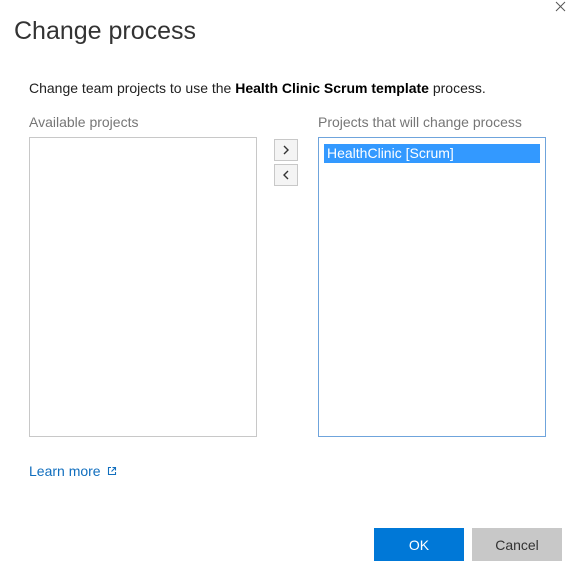  Describe the element at coordinates (560, 6) in the screenshot. I see `close-icon` at that location.